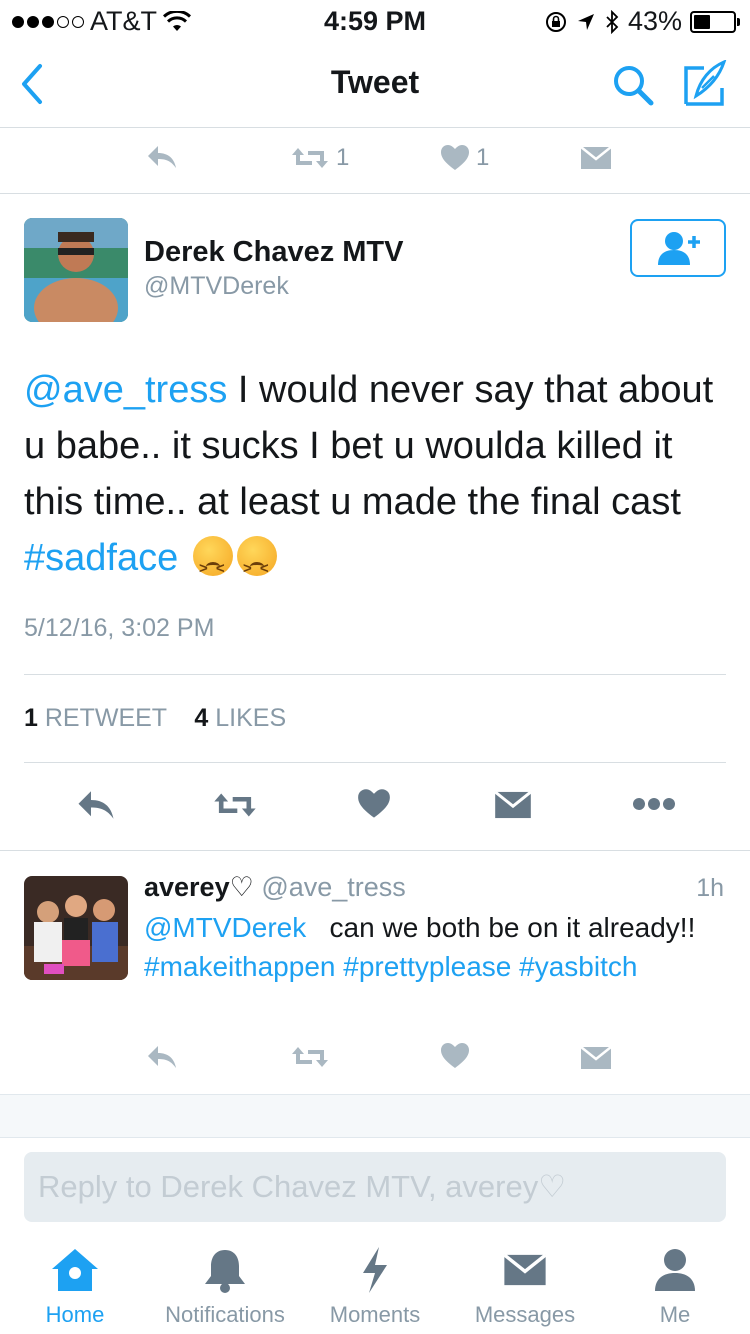 Image resolution: width=750 pixels, height=1334 pixels. I want to click on tab-me-label: Me, so click(675, 1314).